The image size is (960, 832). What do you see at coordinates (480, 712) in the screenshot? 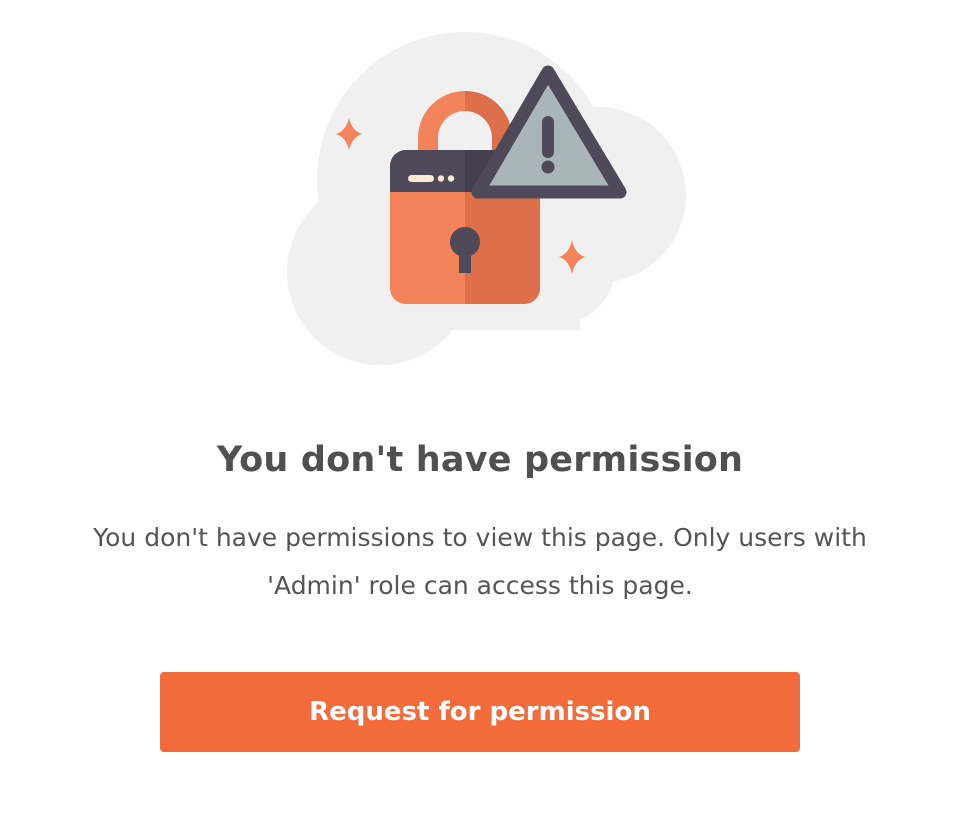
I see `request-permission-button: Request for permission` at bounding box center [480, 712].